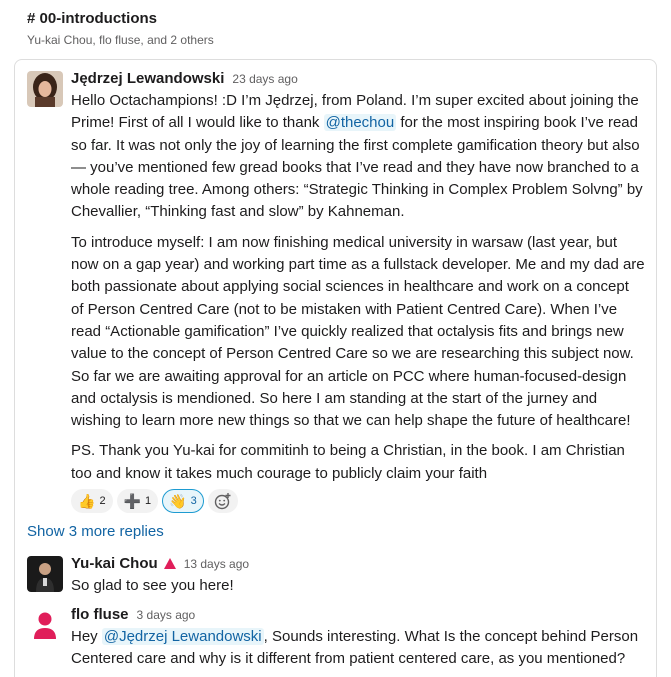 This screenshot has height=677, width=671. Describe the element at coordinates (358, 501) in the screenshot. I see `reactions-bar: 👍 2 ➕ 1 👋 3` at that location.